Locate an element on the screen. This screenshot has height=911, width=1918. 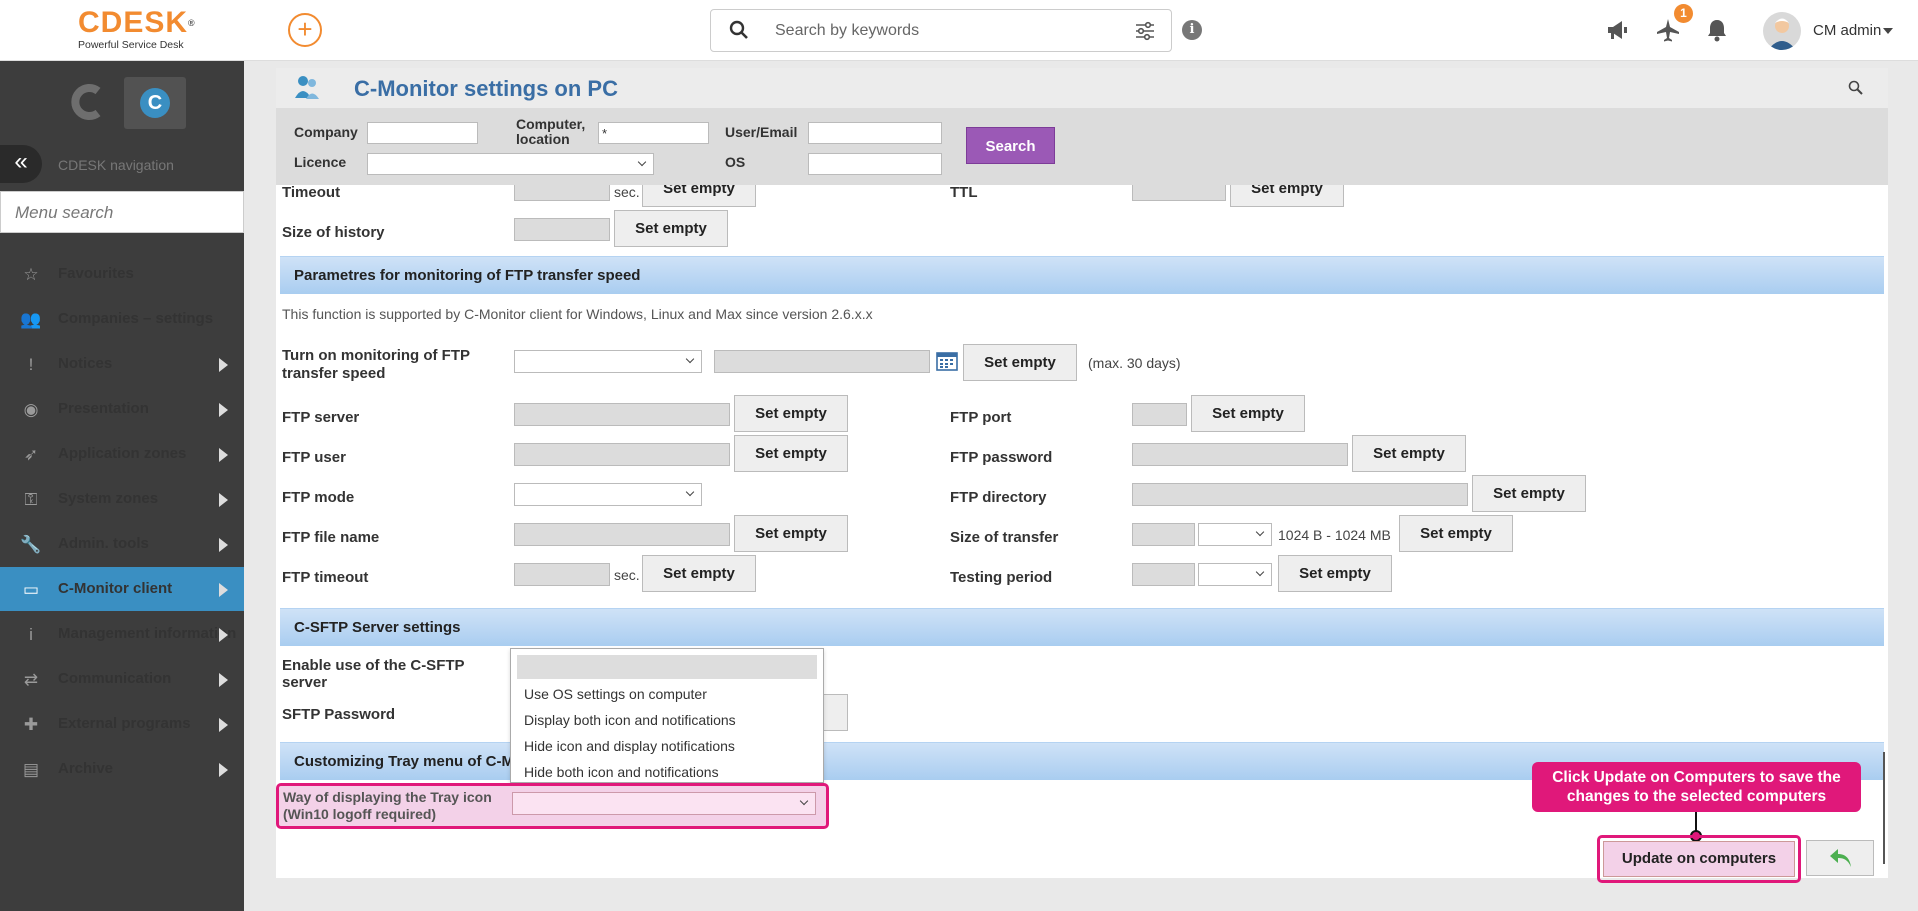
ftp-file-name-set-empty-button: Set empty is located at coordinates (791, 533).